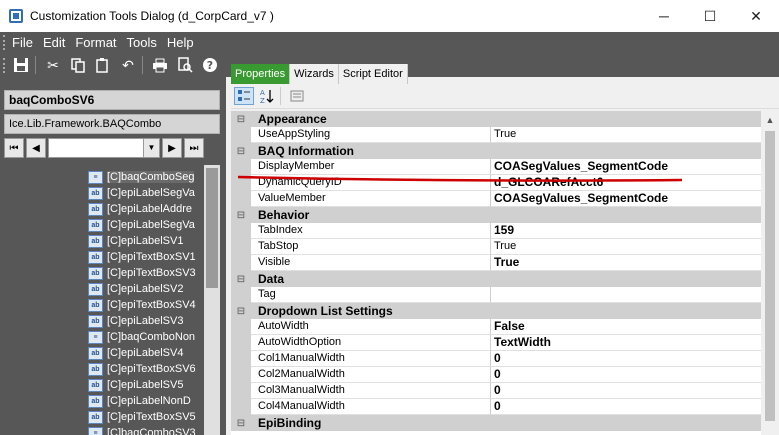 The height and width of the screenshot is (435, 779). I want to click on property-grid-scroll-thumb, so click(770, 276).